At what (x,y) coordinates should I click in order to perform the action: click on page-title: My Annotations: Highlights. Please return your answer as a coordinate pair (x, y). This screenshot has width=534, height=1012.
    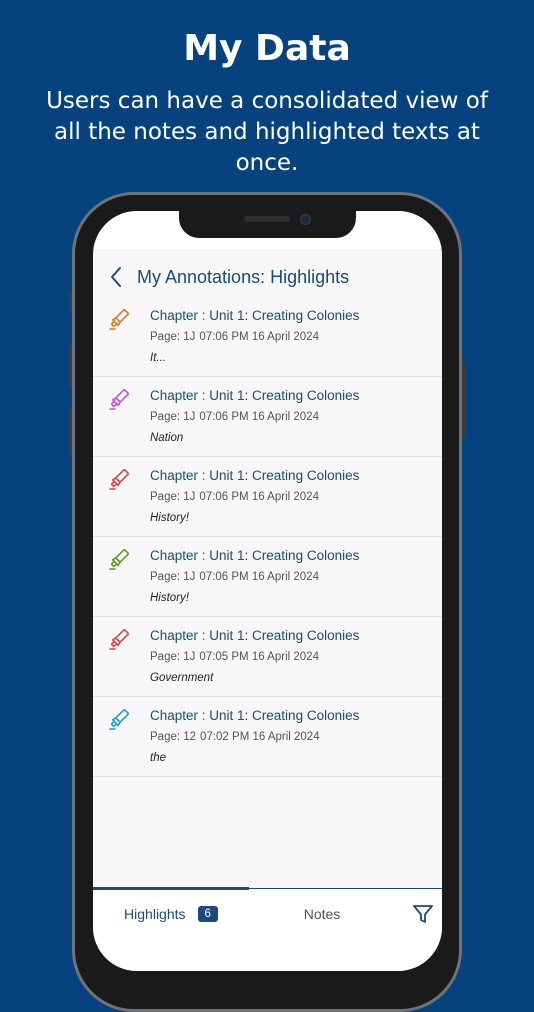
    Looking at the image, I should click on (243, 276).